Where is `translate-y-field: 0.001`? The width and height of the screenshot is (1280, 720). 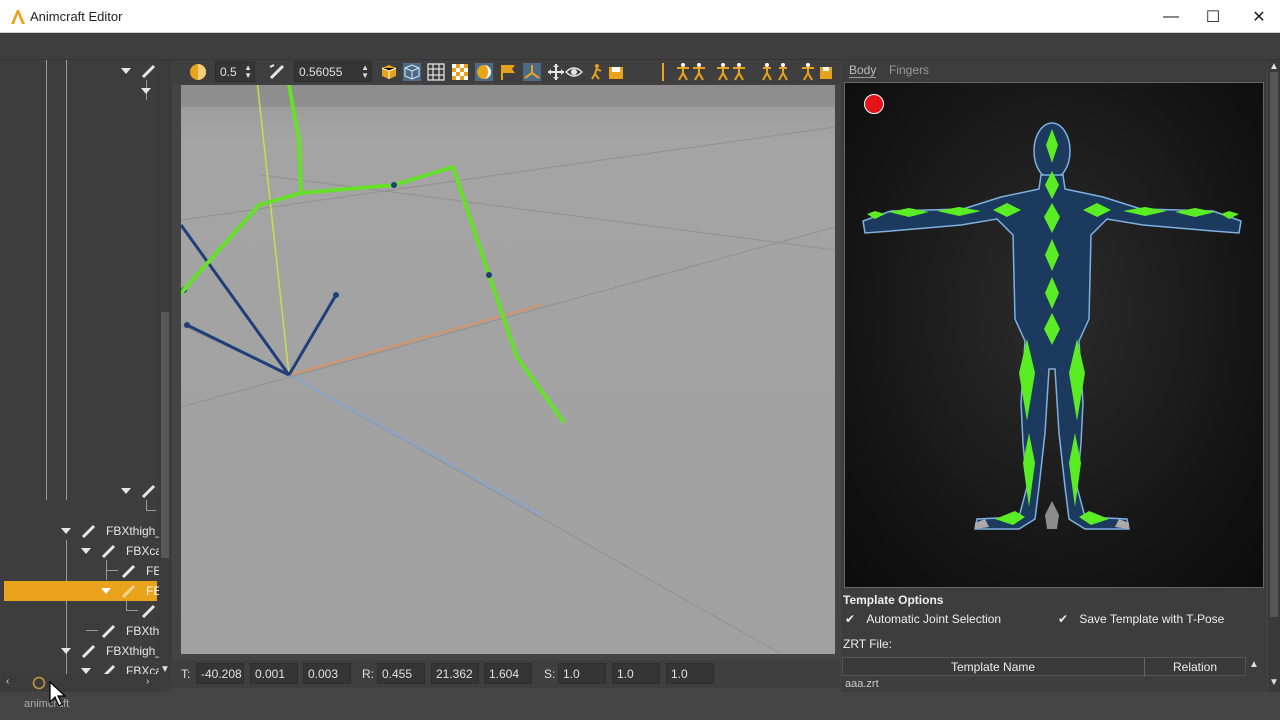 translate-y-field: 0.001 is located at coordinates (274, 673).